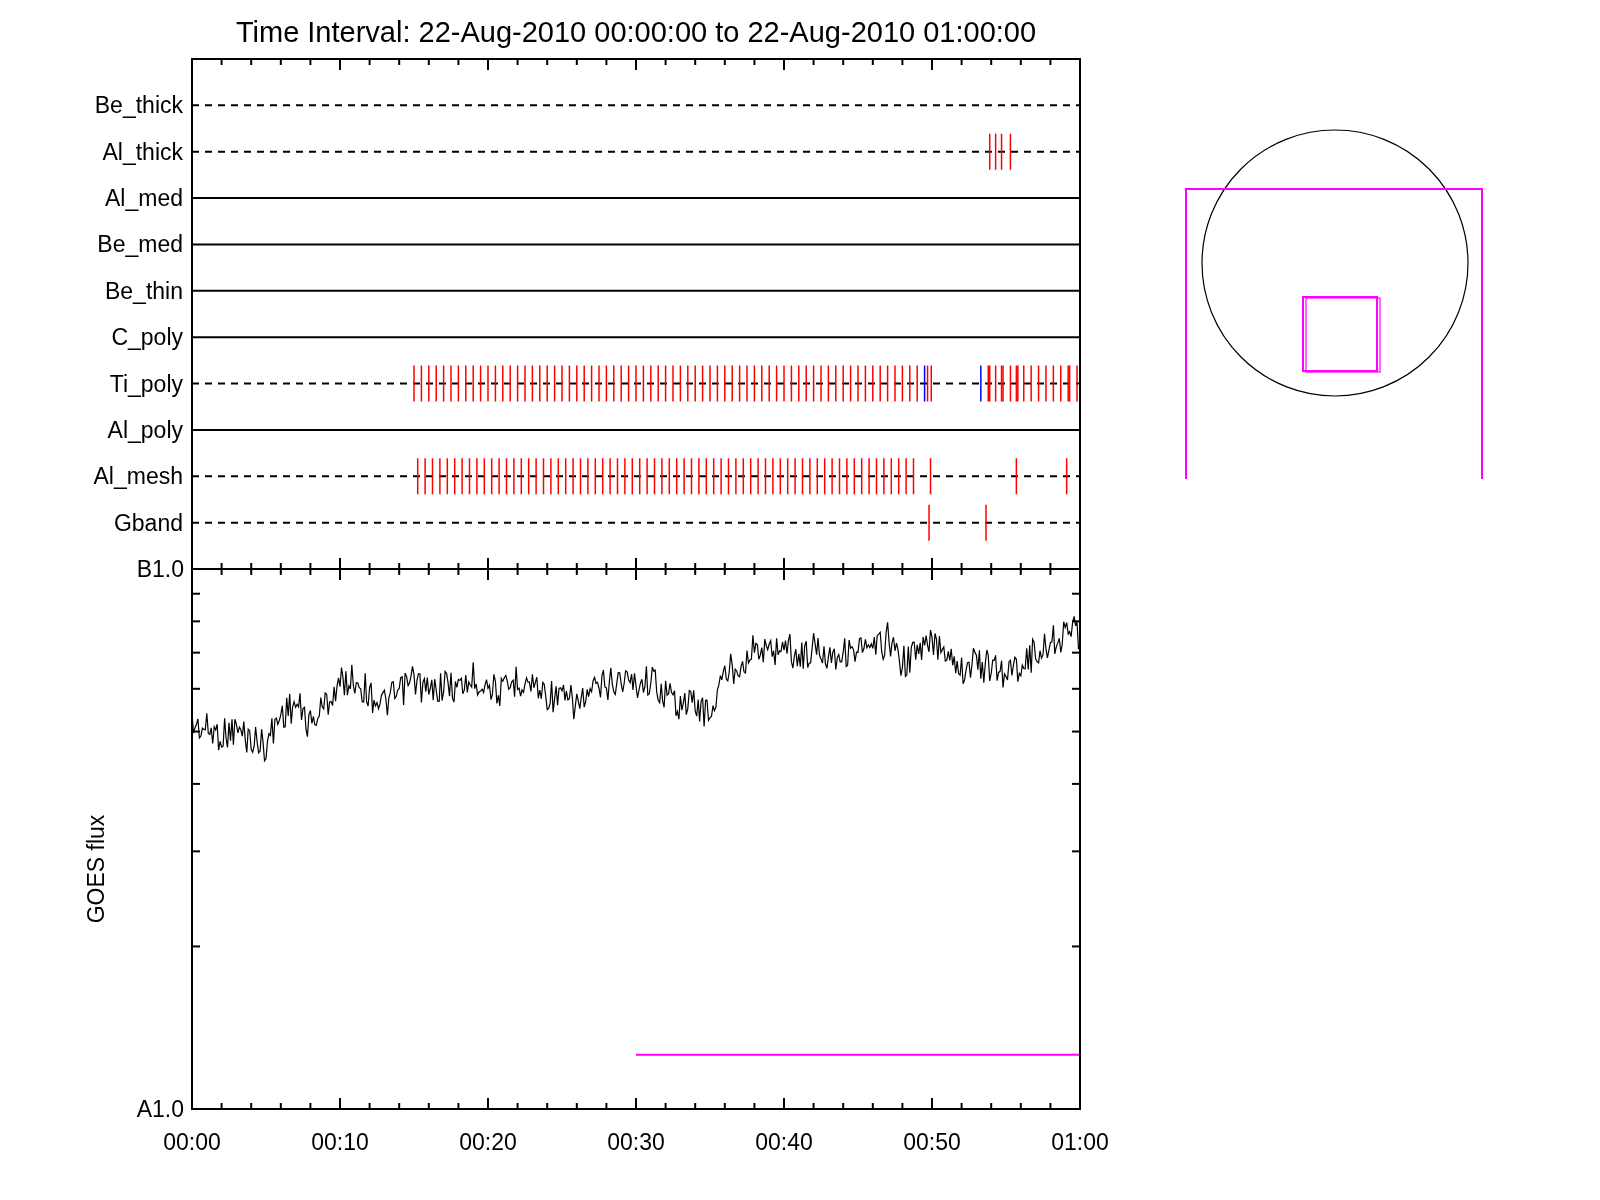 The image size is (1600, 1200). I want to click on x-tick-label: 00:10, so click(340, 1142).